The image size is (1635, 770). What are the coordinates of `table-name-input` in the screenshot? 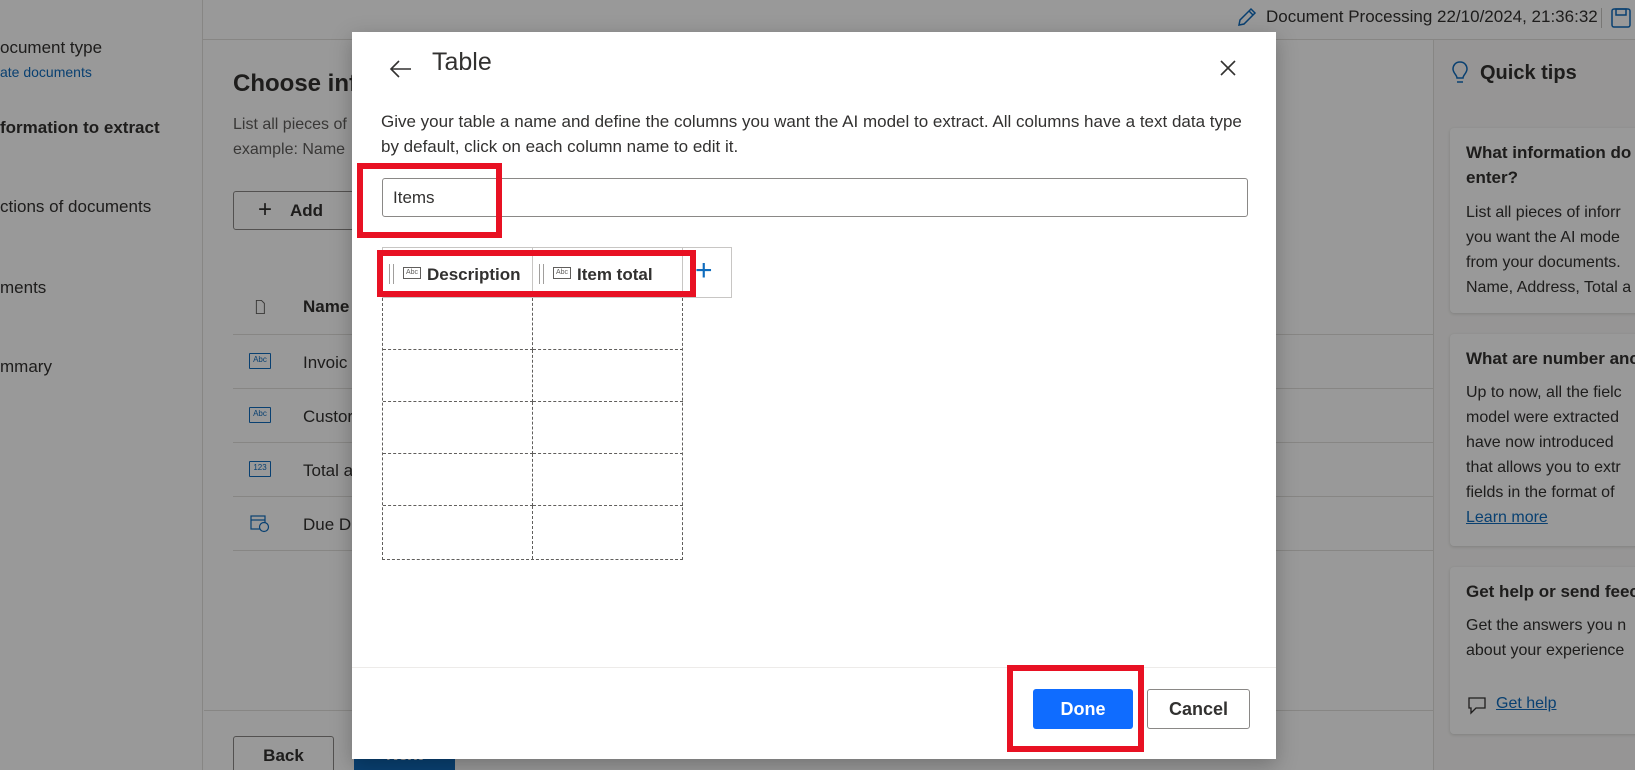 It's located at (815, 197).